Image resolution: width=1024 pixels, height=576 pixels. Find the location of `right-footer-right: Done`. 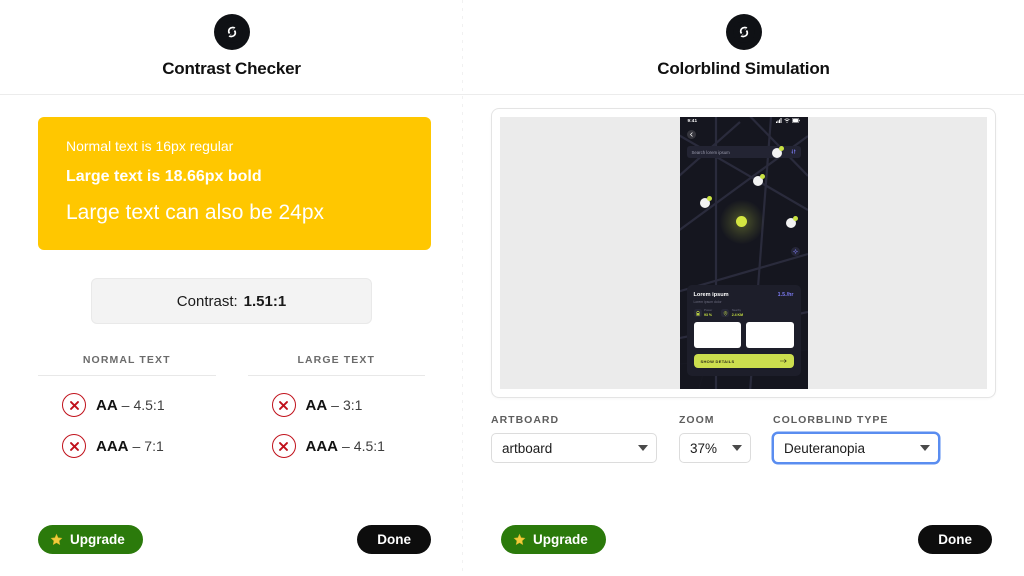

right-footer-right: Done is located at coordinates (971, 539).